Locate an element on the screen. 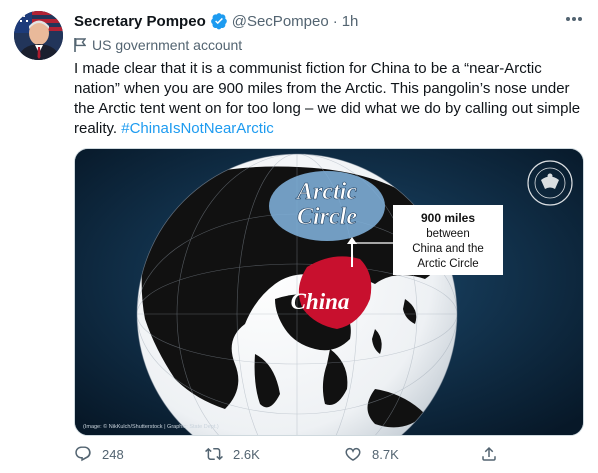 The height and width of the screenshot is (473, 598). government-account-label: US government account is located at coordinates (158, 45).